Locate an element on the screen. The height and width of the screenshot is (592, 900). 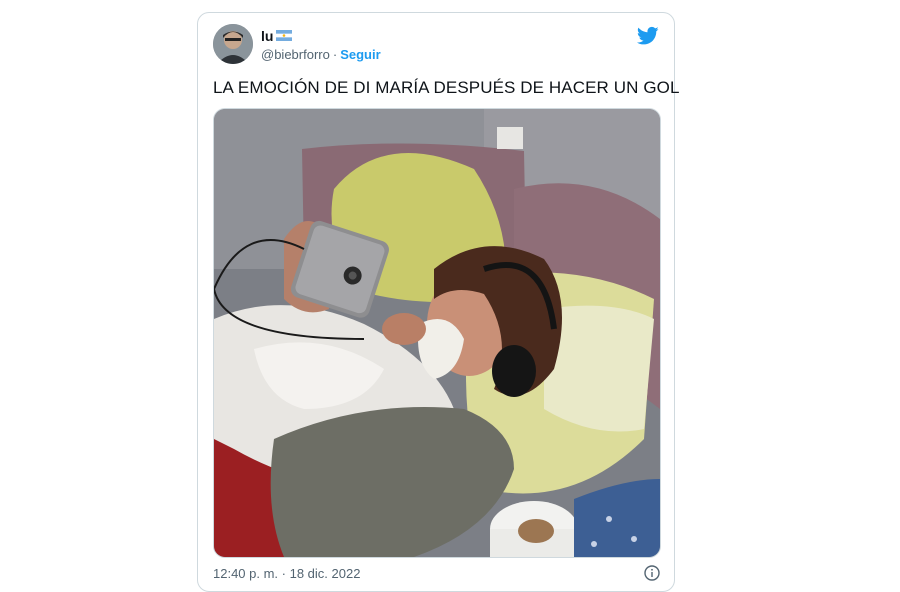
user-handle: @biebrforro is located at coordinates (295, 55).